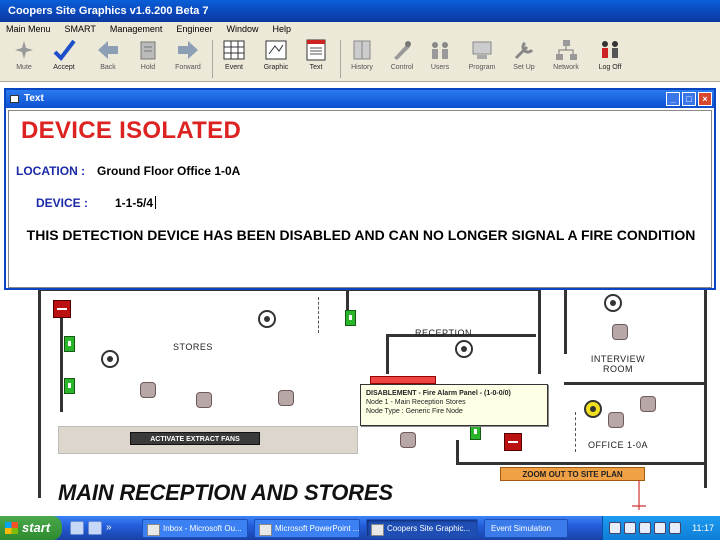 This screenshot has height=540, width=720. Describe the element at coordinates (673, 99) in the screenshot. I see `minimize-icon: _` at that location.